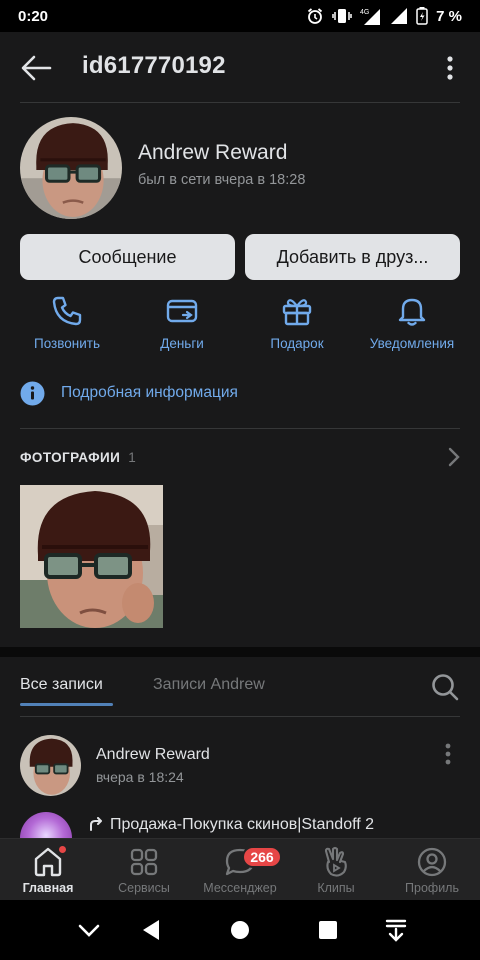 The height and width of the screenshot is (960, 480). I want to click on post-options-icon, so click(448, 755).